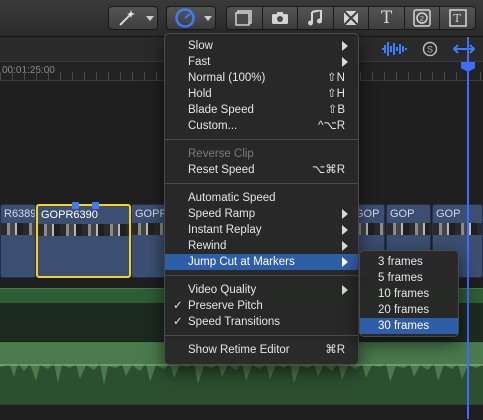  I want to click on svg-text: S, so click(430, 50).